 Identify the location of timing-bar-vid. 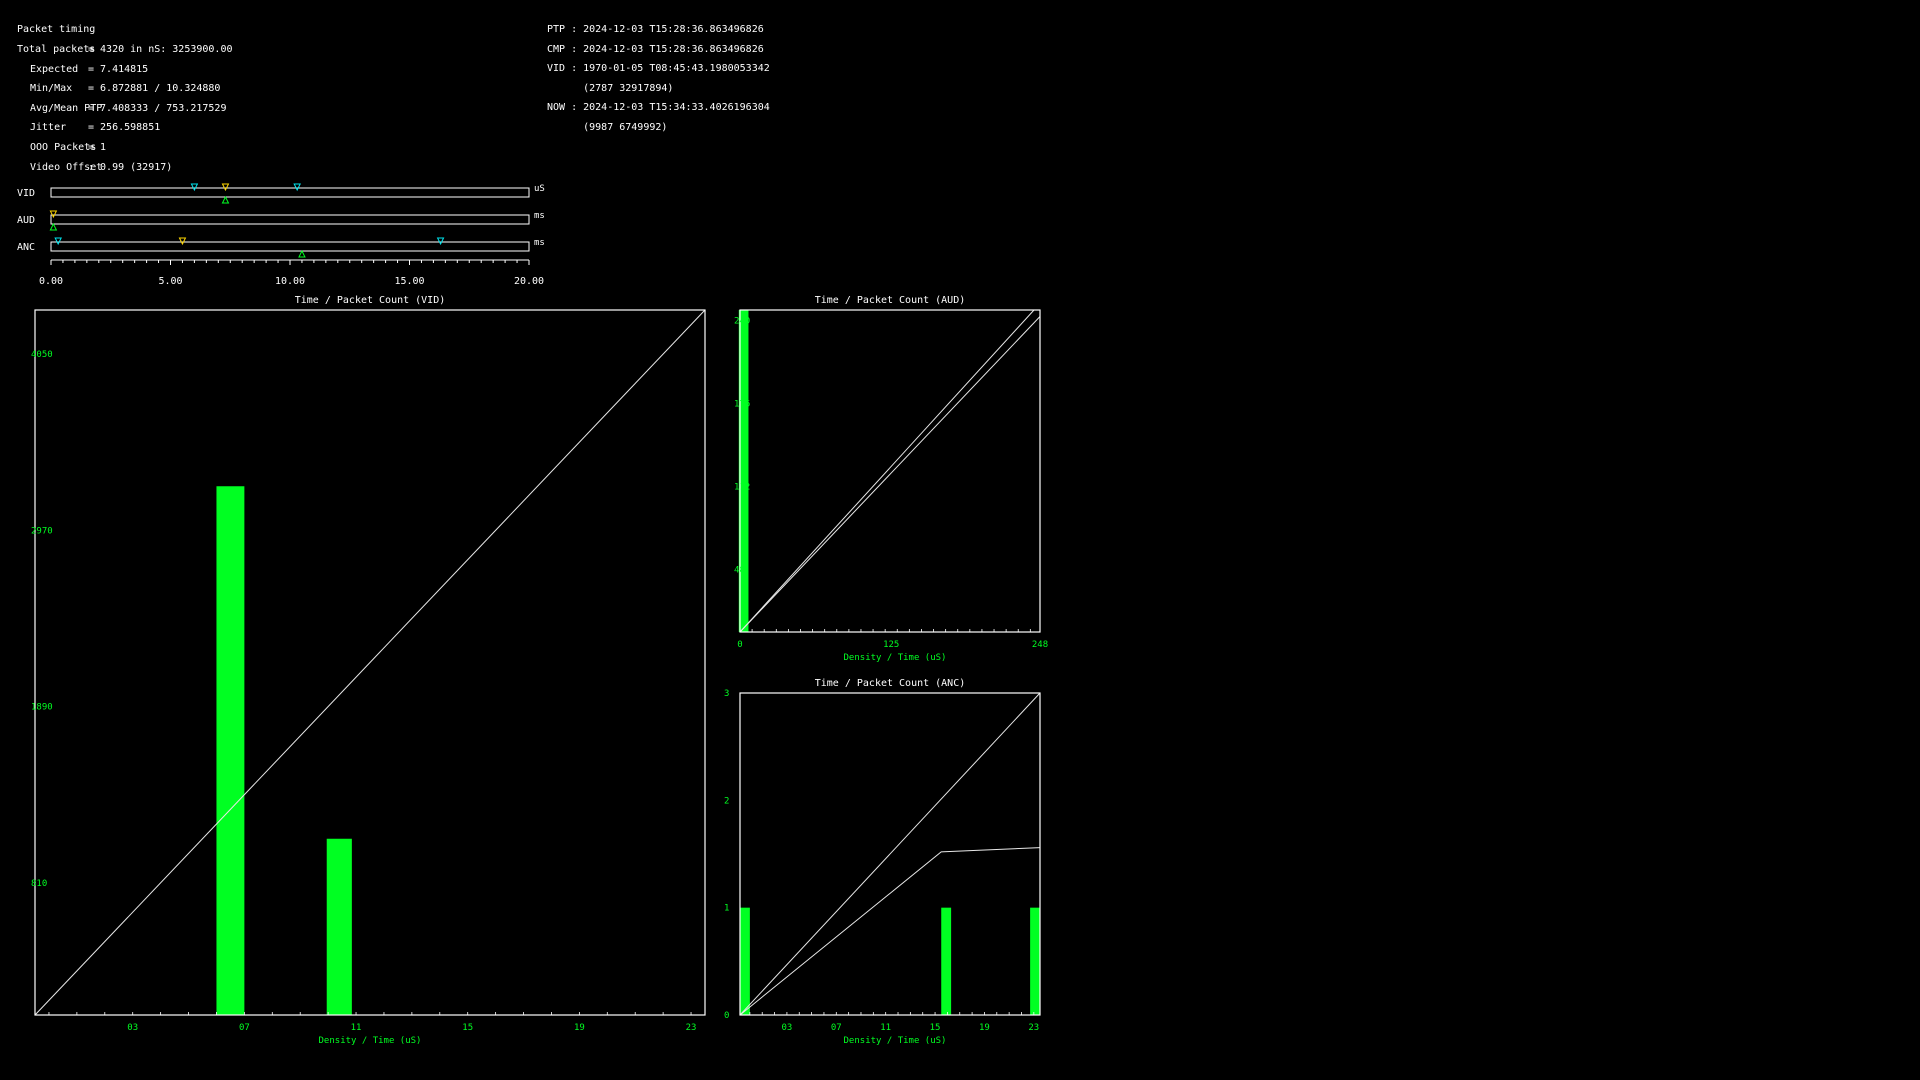
(290, 192).